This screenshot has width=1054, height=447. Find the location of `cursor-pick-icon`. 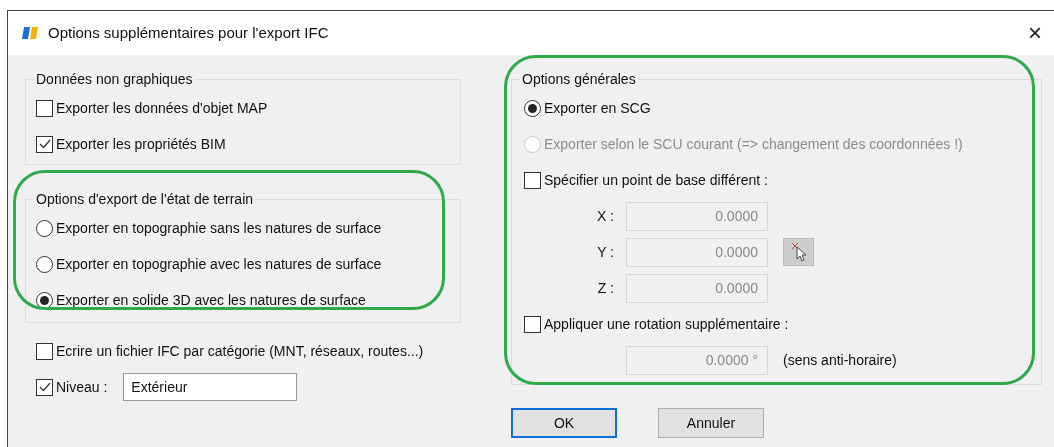

cursor-pick-icon is located at coordinates (798, 252).